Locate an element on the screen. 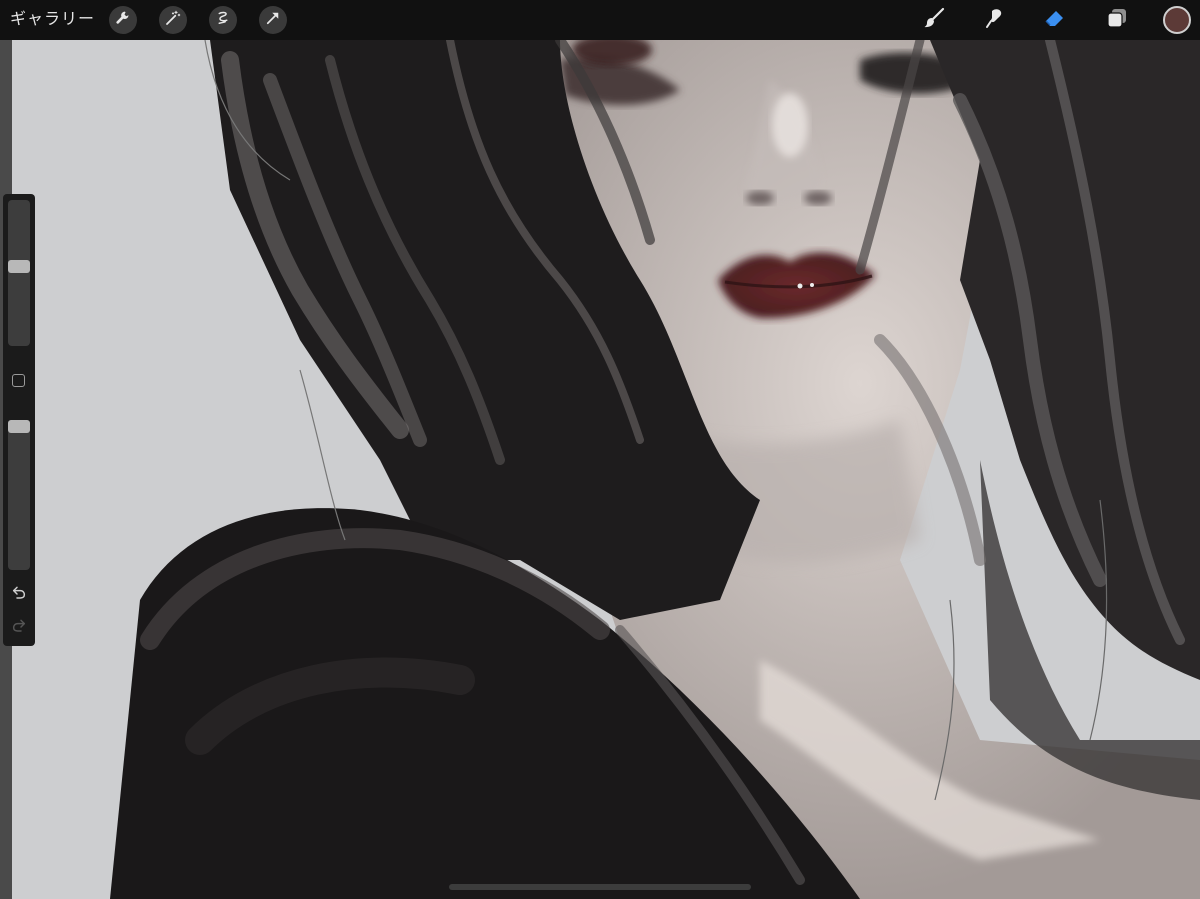 The image size is (1200, 899). brush-tool is located at coordinates (934, 20).